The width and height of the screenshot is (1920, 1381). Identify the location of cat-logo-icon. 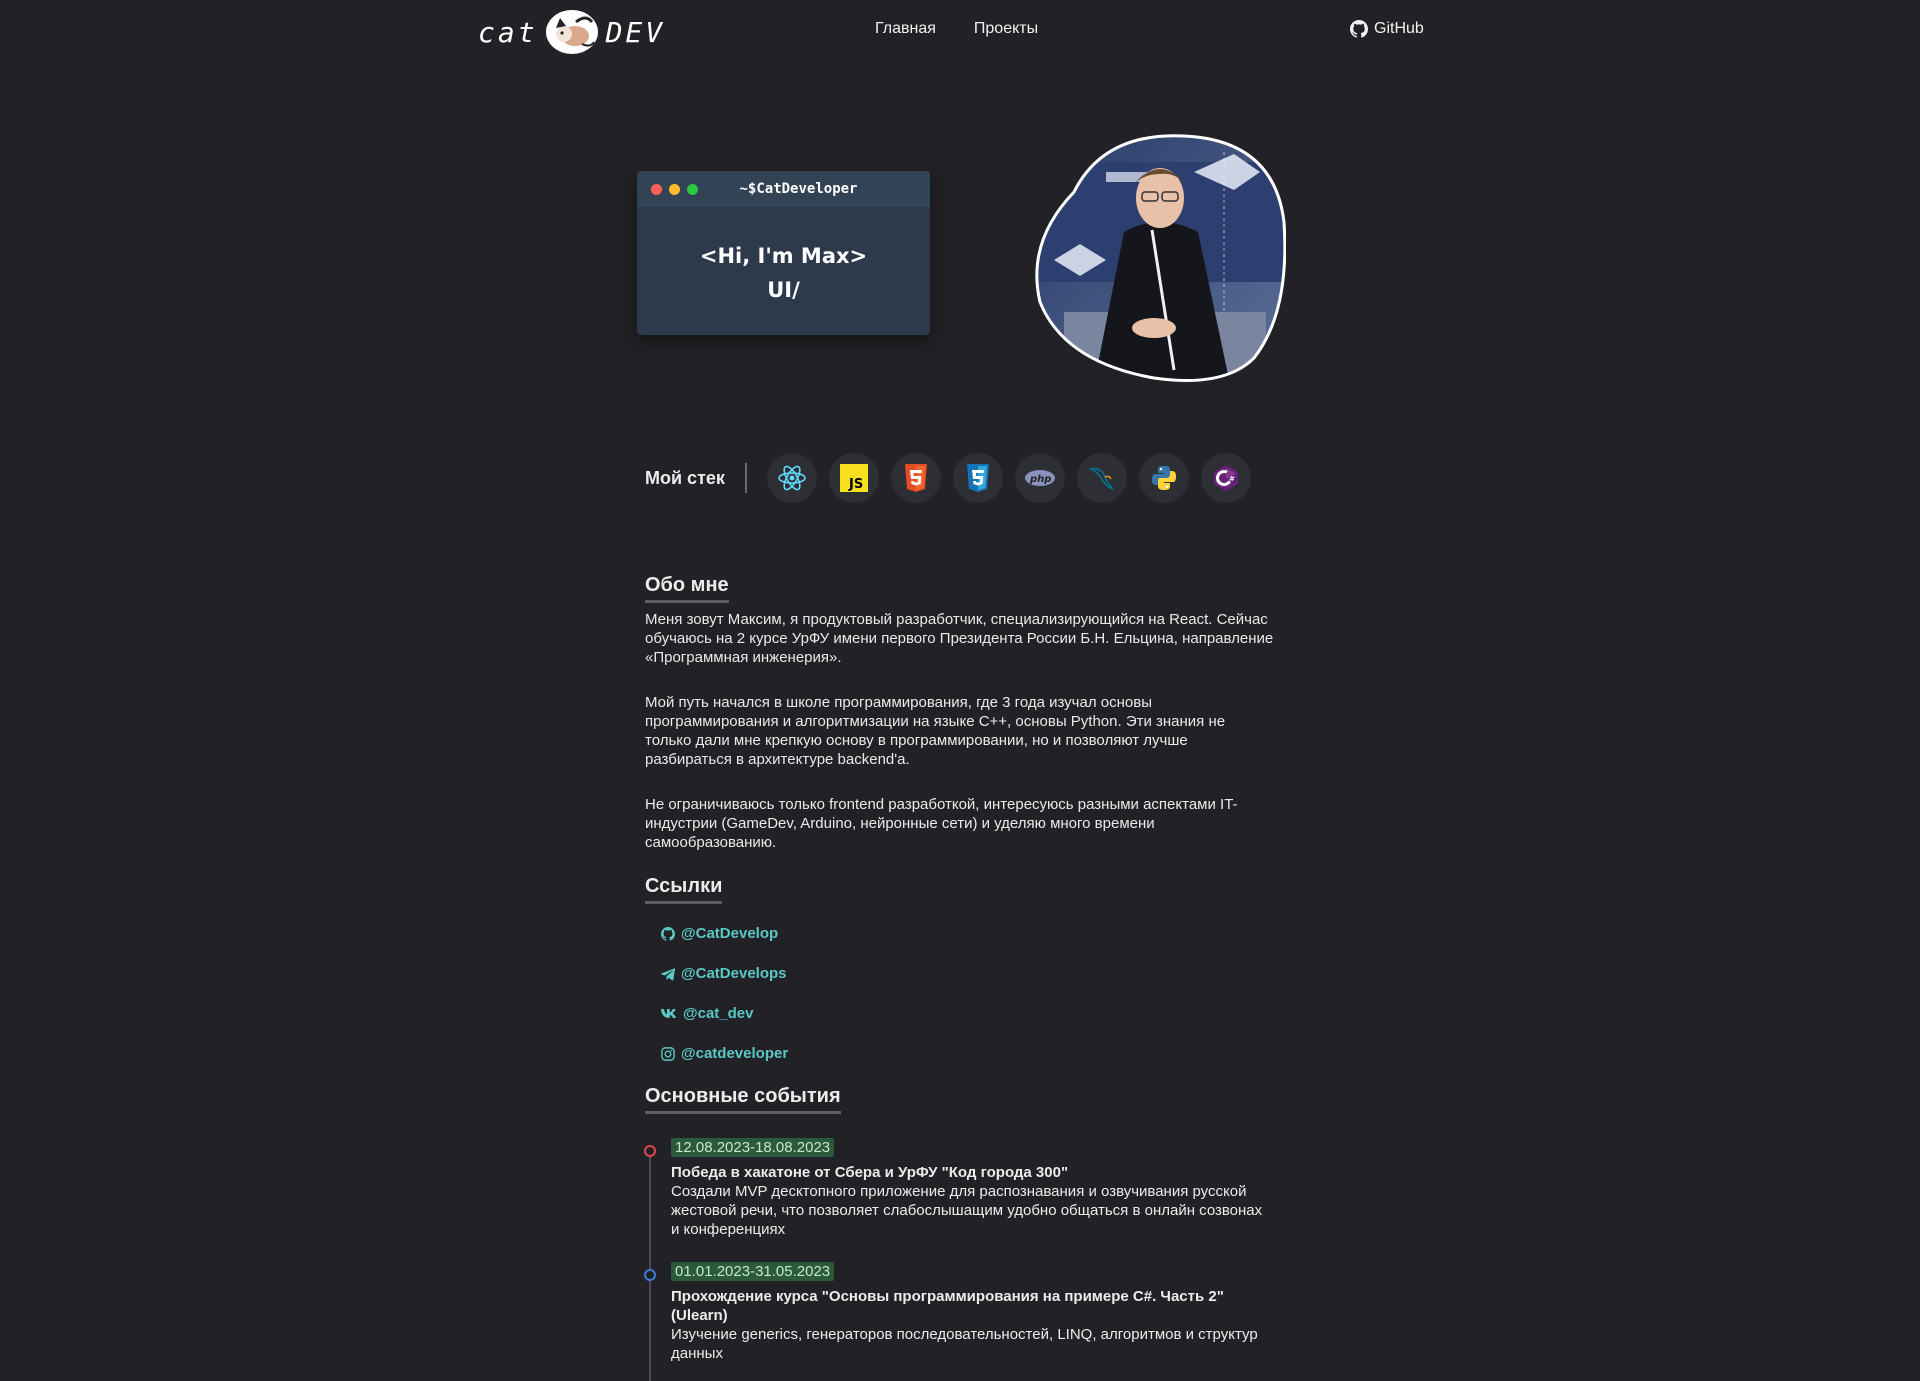
(571, 32).